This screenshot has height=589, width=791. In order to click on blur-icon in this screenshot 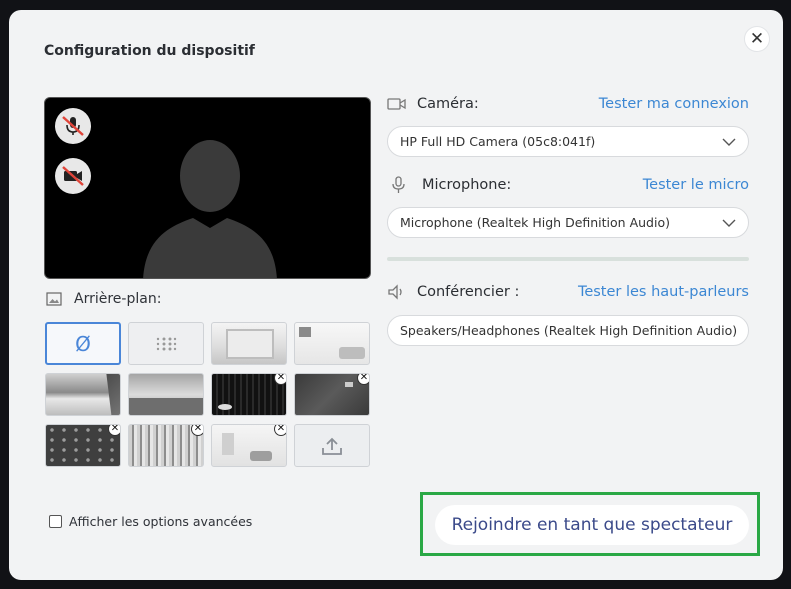, I will do `click(166, 343)`.